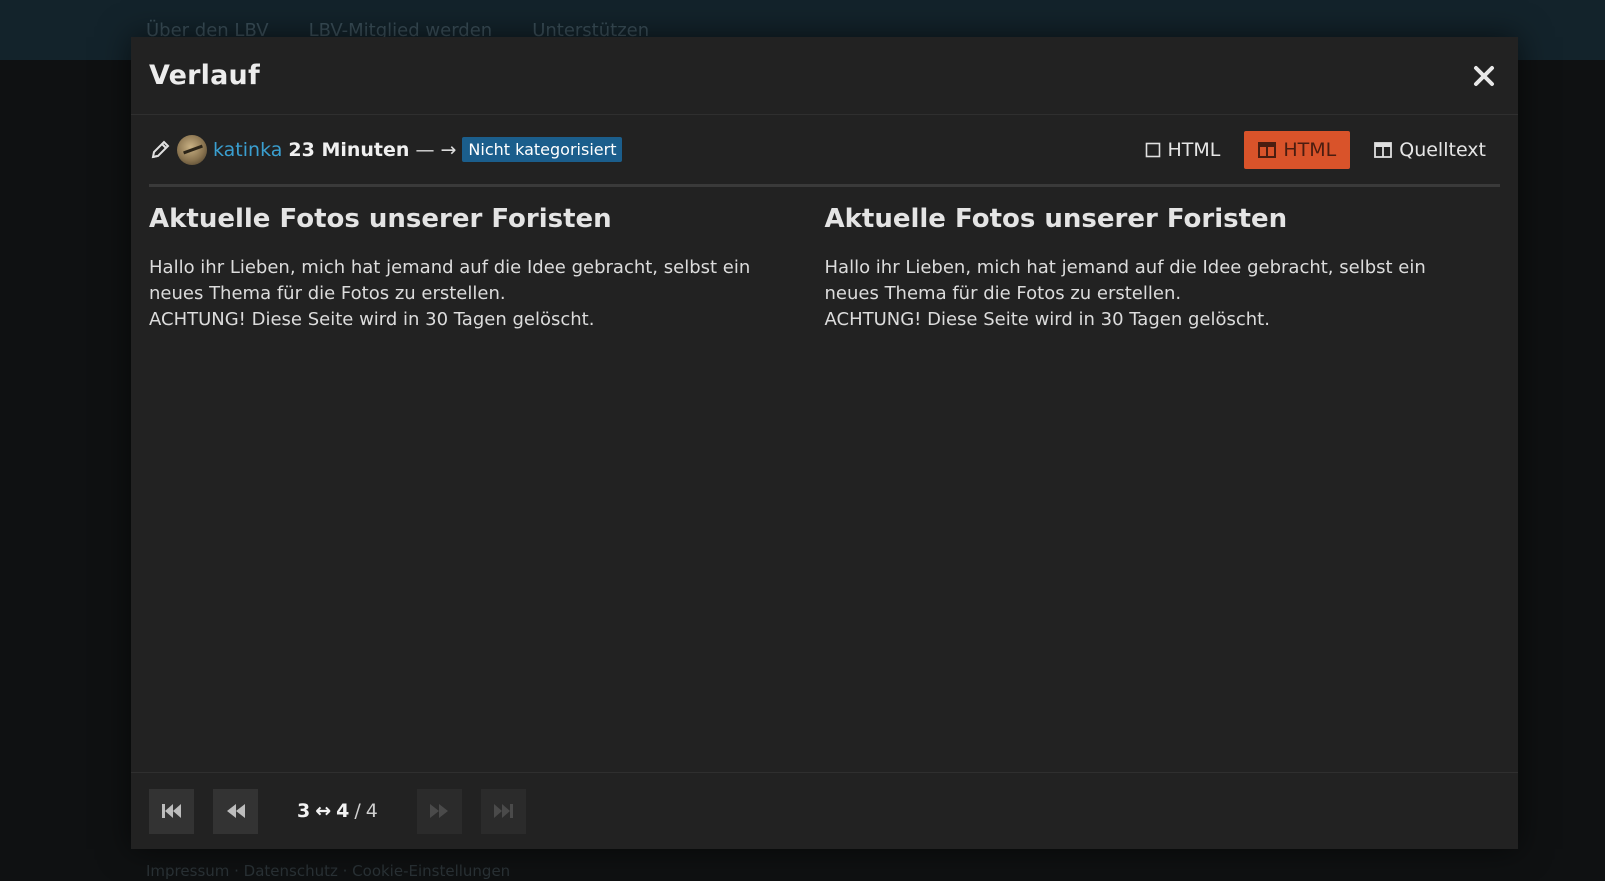 This screenshot has width=1605, height=881. I want to click on close-icon, so click(1484, 75).